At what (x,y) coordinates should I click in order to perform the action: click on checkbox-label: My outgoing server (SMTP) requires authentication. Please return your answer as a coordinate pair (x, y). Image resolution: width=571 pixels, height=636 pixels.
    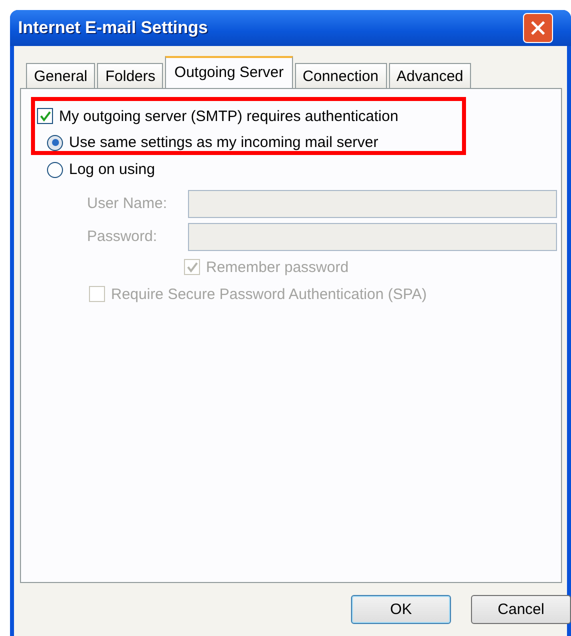
    Looking at the image, I should click on (228, 116).